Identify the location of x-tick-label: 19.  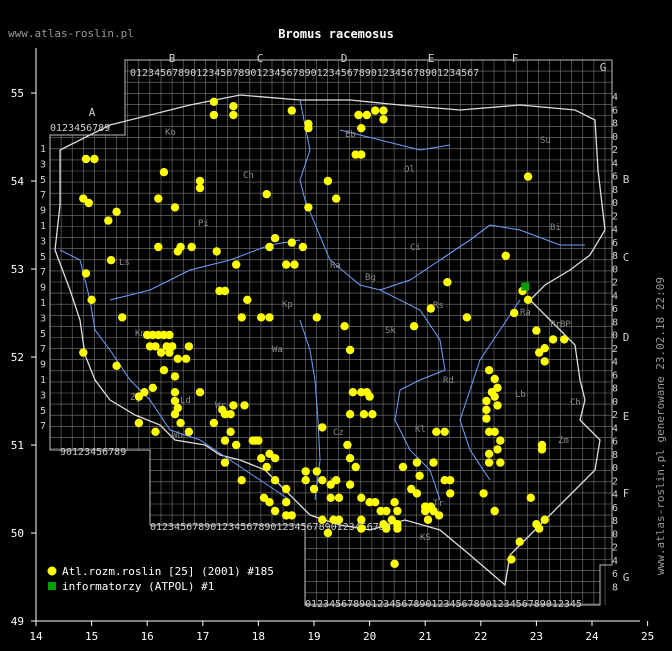
(313, 636).